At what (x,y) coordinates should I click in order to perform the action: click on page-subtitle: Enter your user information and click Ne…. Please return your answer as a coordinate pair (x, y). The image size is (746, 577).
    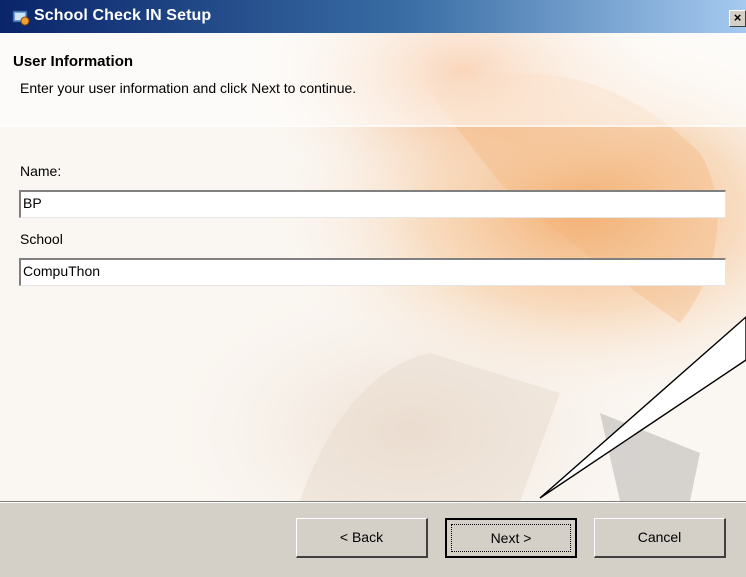
    Looking at the image, I should click on (188, 88).